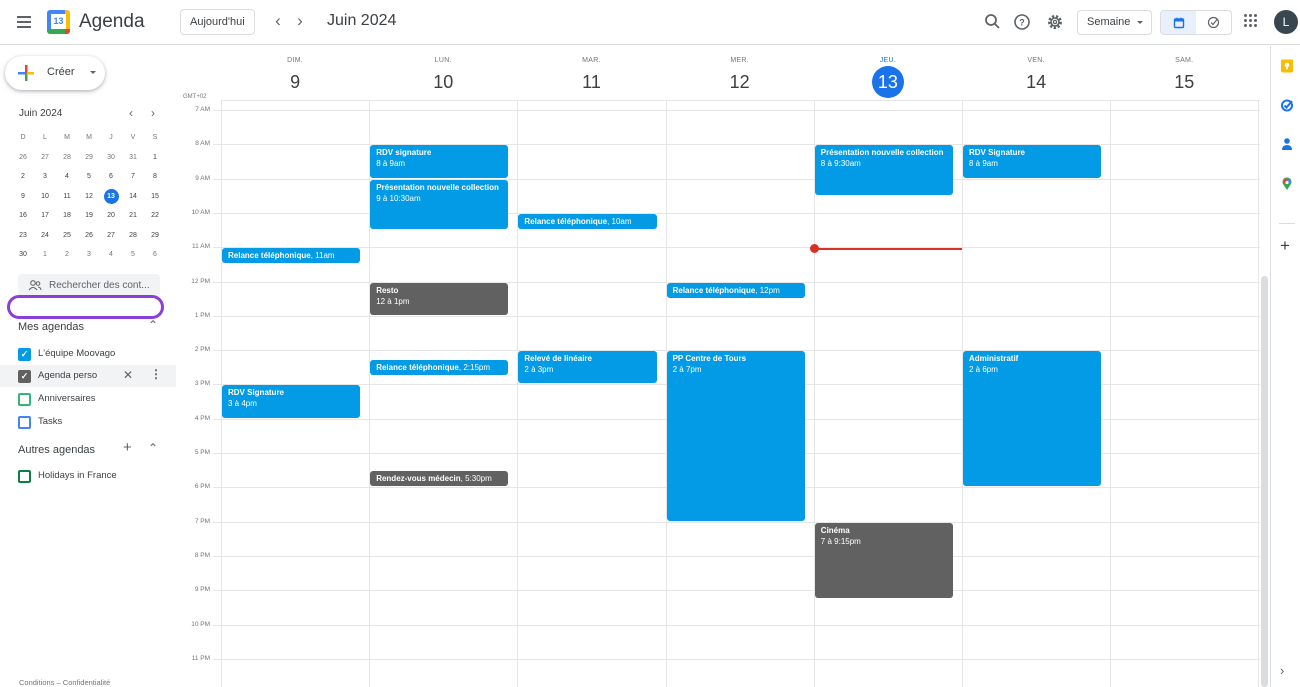 Image resolution: width=1300 pixels, height=687 pixels. What do you see at coordinates (23, 236) in the screenshot?
I see `mini-calendar-day: 23` at bounding box center [23, 236].